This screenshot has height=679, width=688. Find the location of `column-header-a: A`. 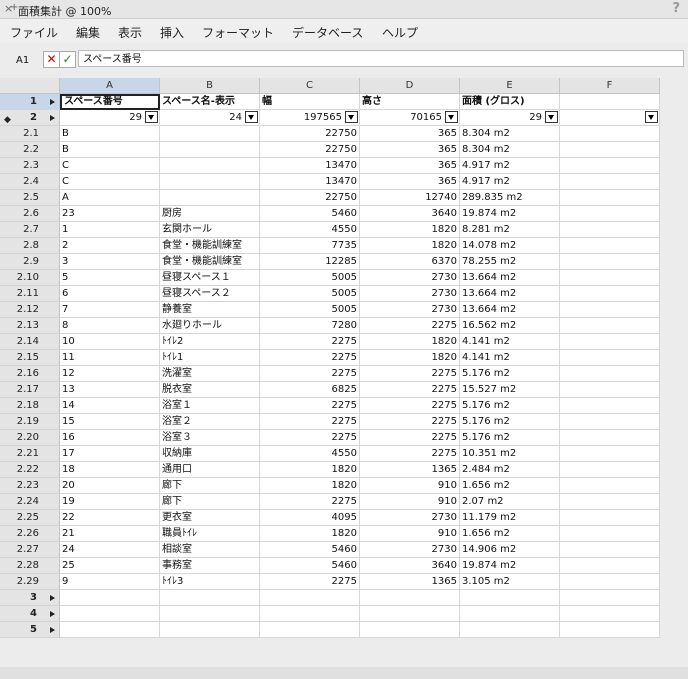

column-header-a: A is located at coordinates (110, 86).